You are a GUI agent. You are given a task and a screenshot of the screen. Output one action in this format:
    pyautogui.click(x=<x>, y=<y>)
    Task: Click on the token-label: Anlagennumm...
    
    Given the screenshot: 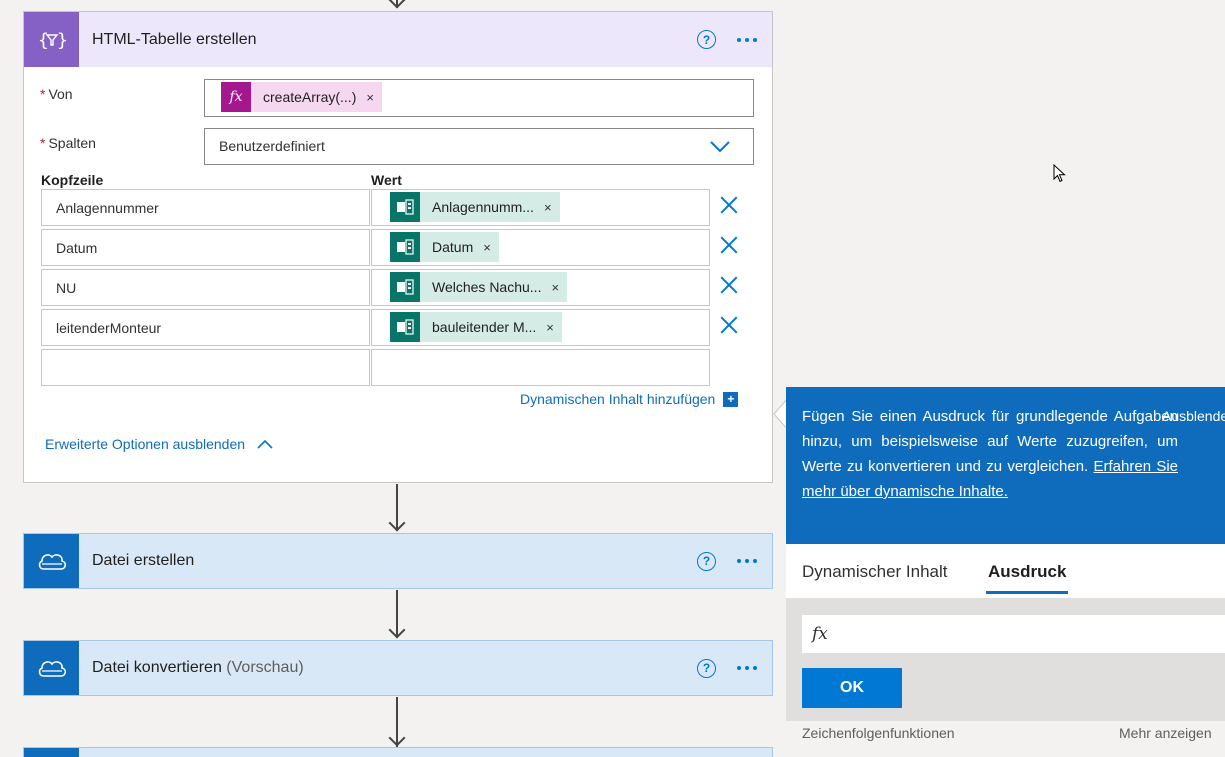 What is the action you would take?
    pyautogui.click(x=483, y=207)
    